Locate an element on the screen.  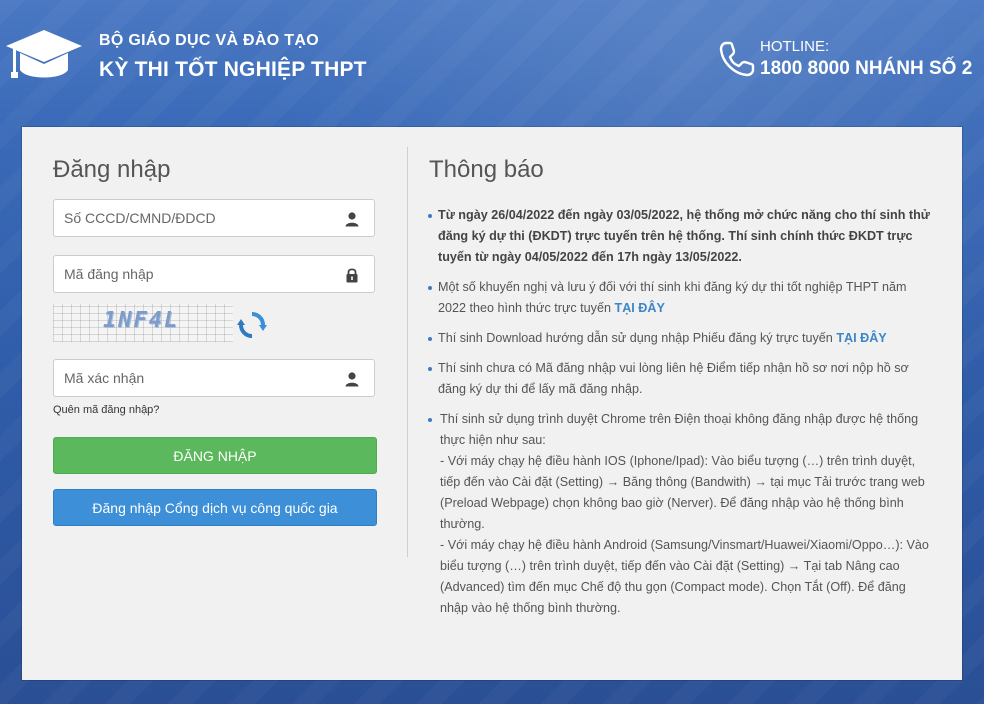
login-code-field is located at coordinates (214, 274).